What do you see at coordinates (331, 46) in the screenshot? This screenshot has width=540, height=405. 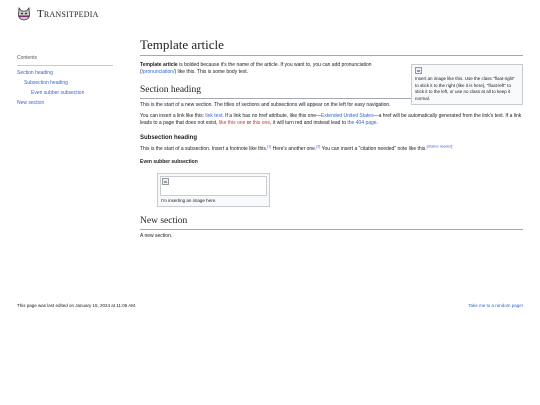 I see `page-title: Template article` at bounding box center [331, 46].